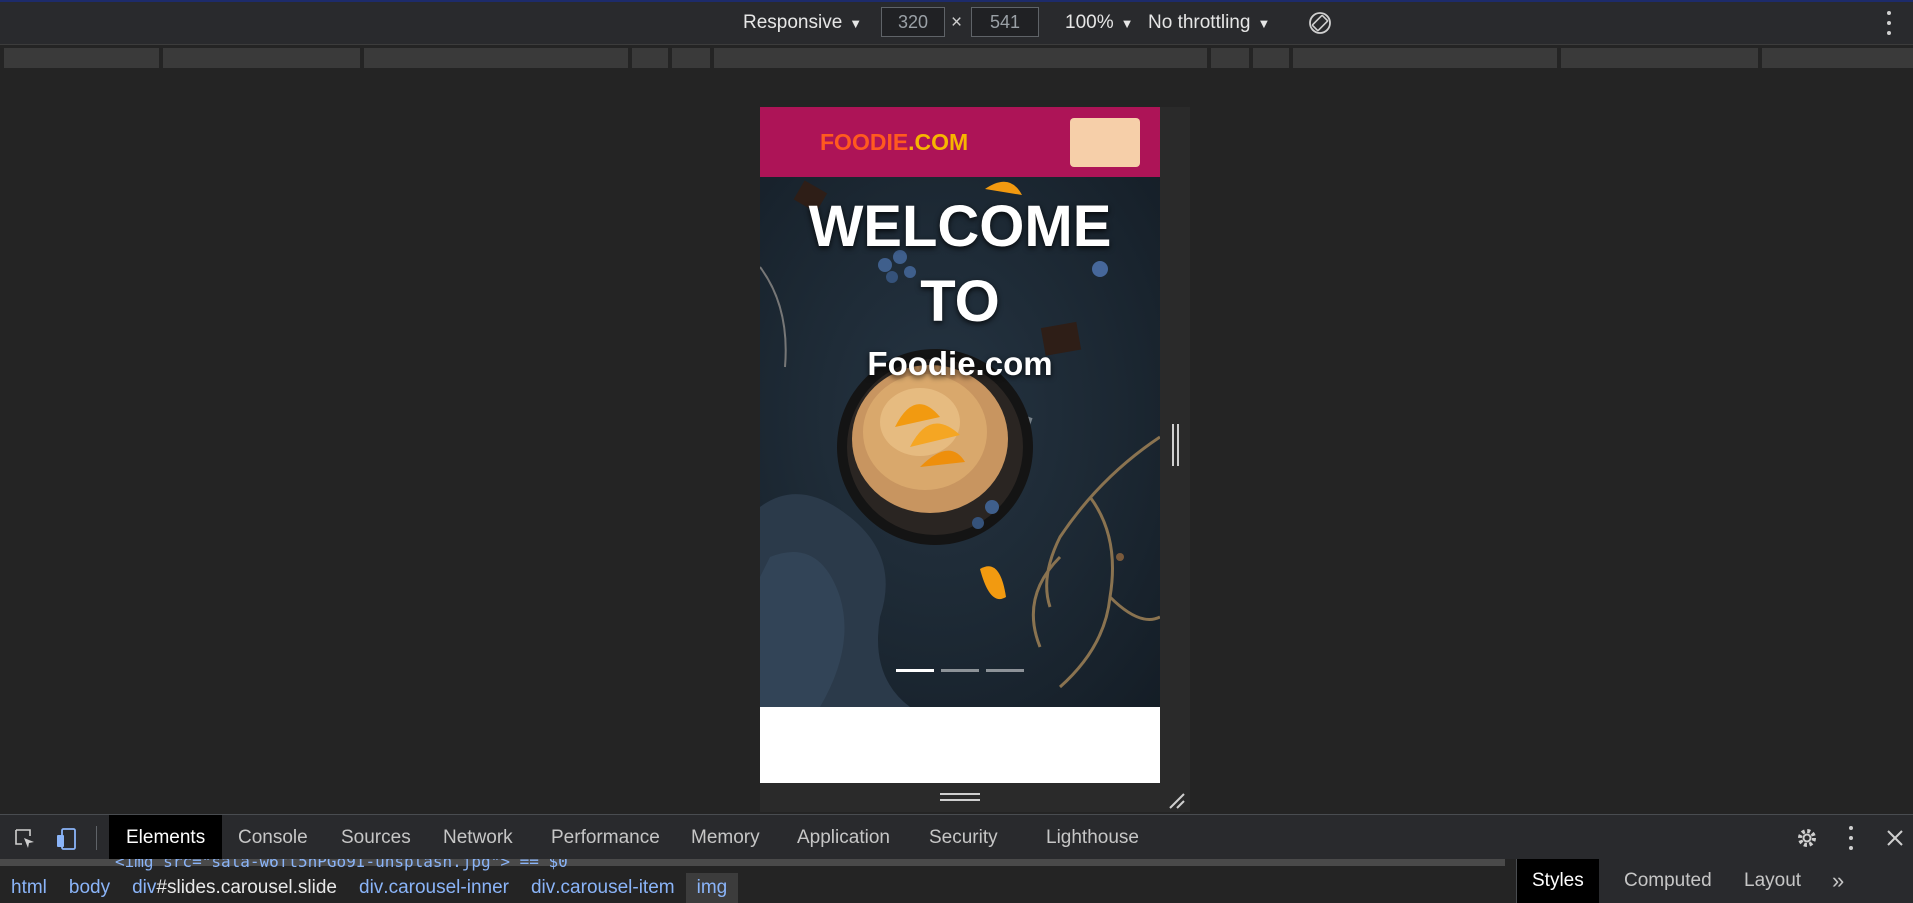 The width and height of the screenshot is (1913, 903). I want to click on breadcrumb-slides: div #slides.carousel.slide, so click(234, 888).